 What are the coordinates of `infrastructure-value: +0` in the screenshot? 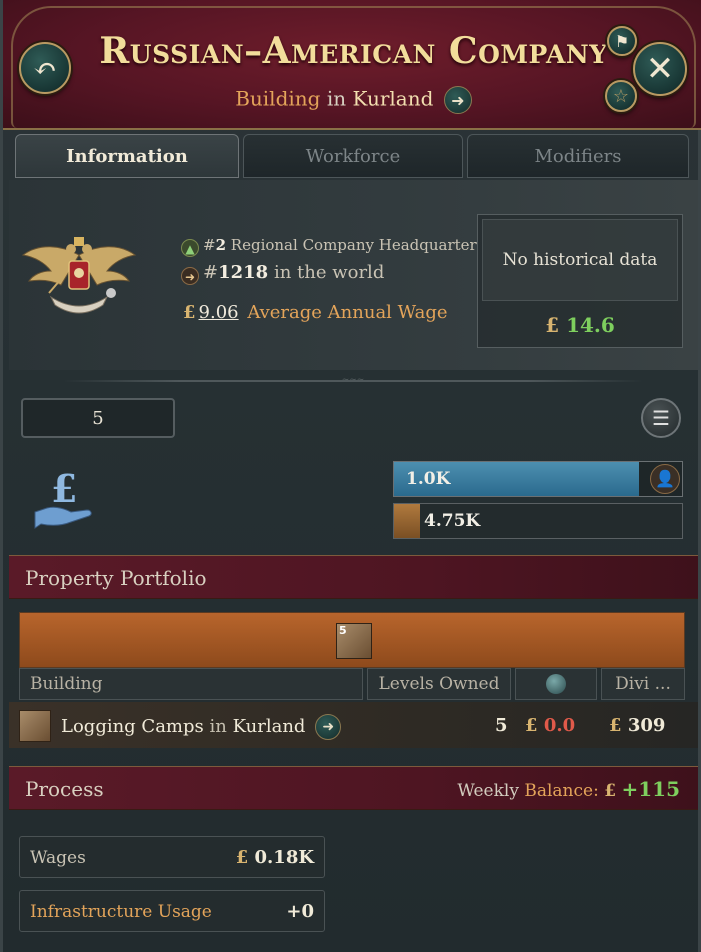 It's located at (300, 911).